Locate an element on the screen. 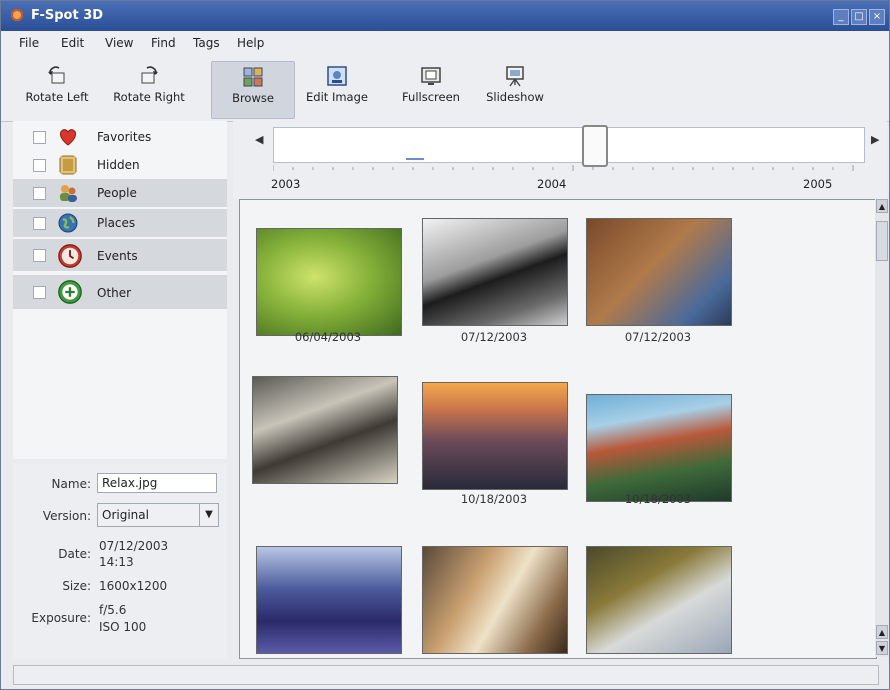  slideshow-button: Slideshow is located at coordinates (515, 89).